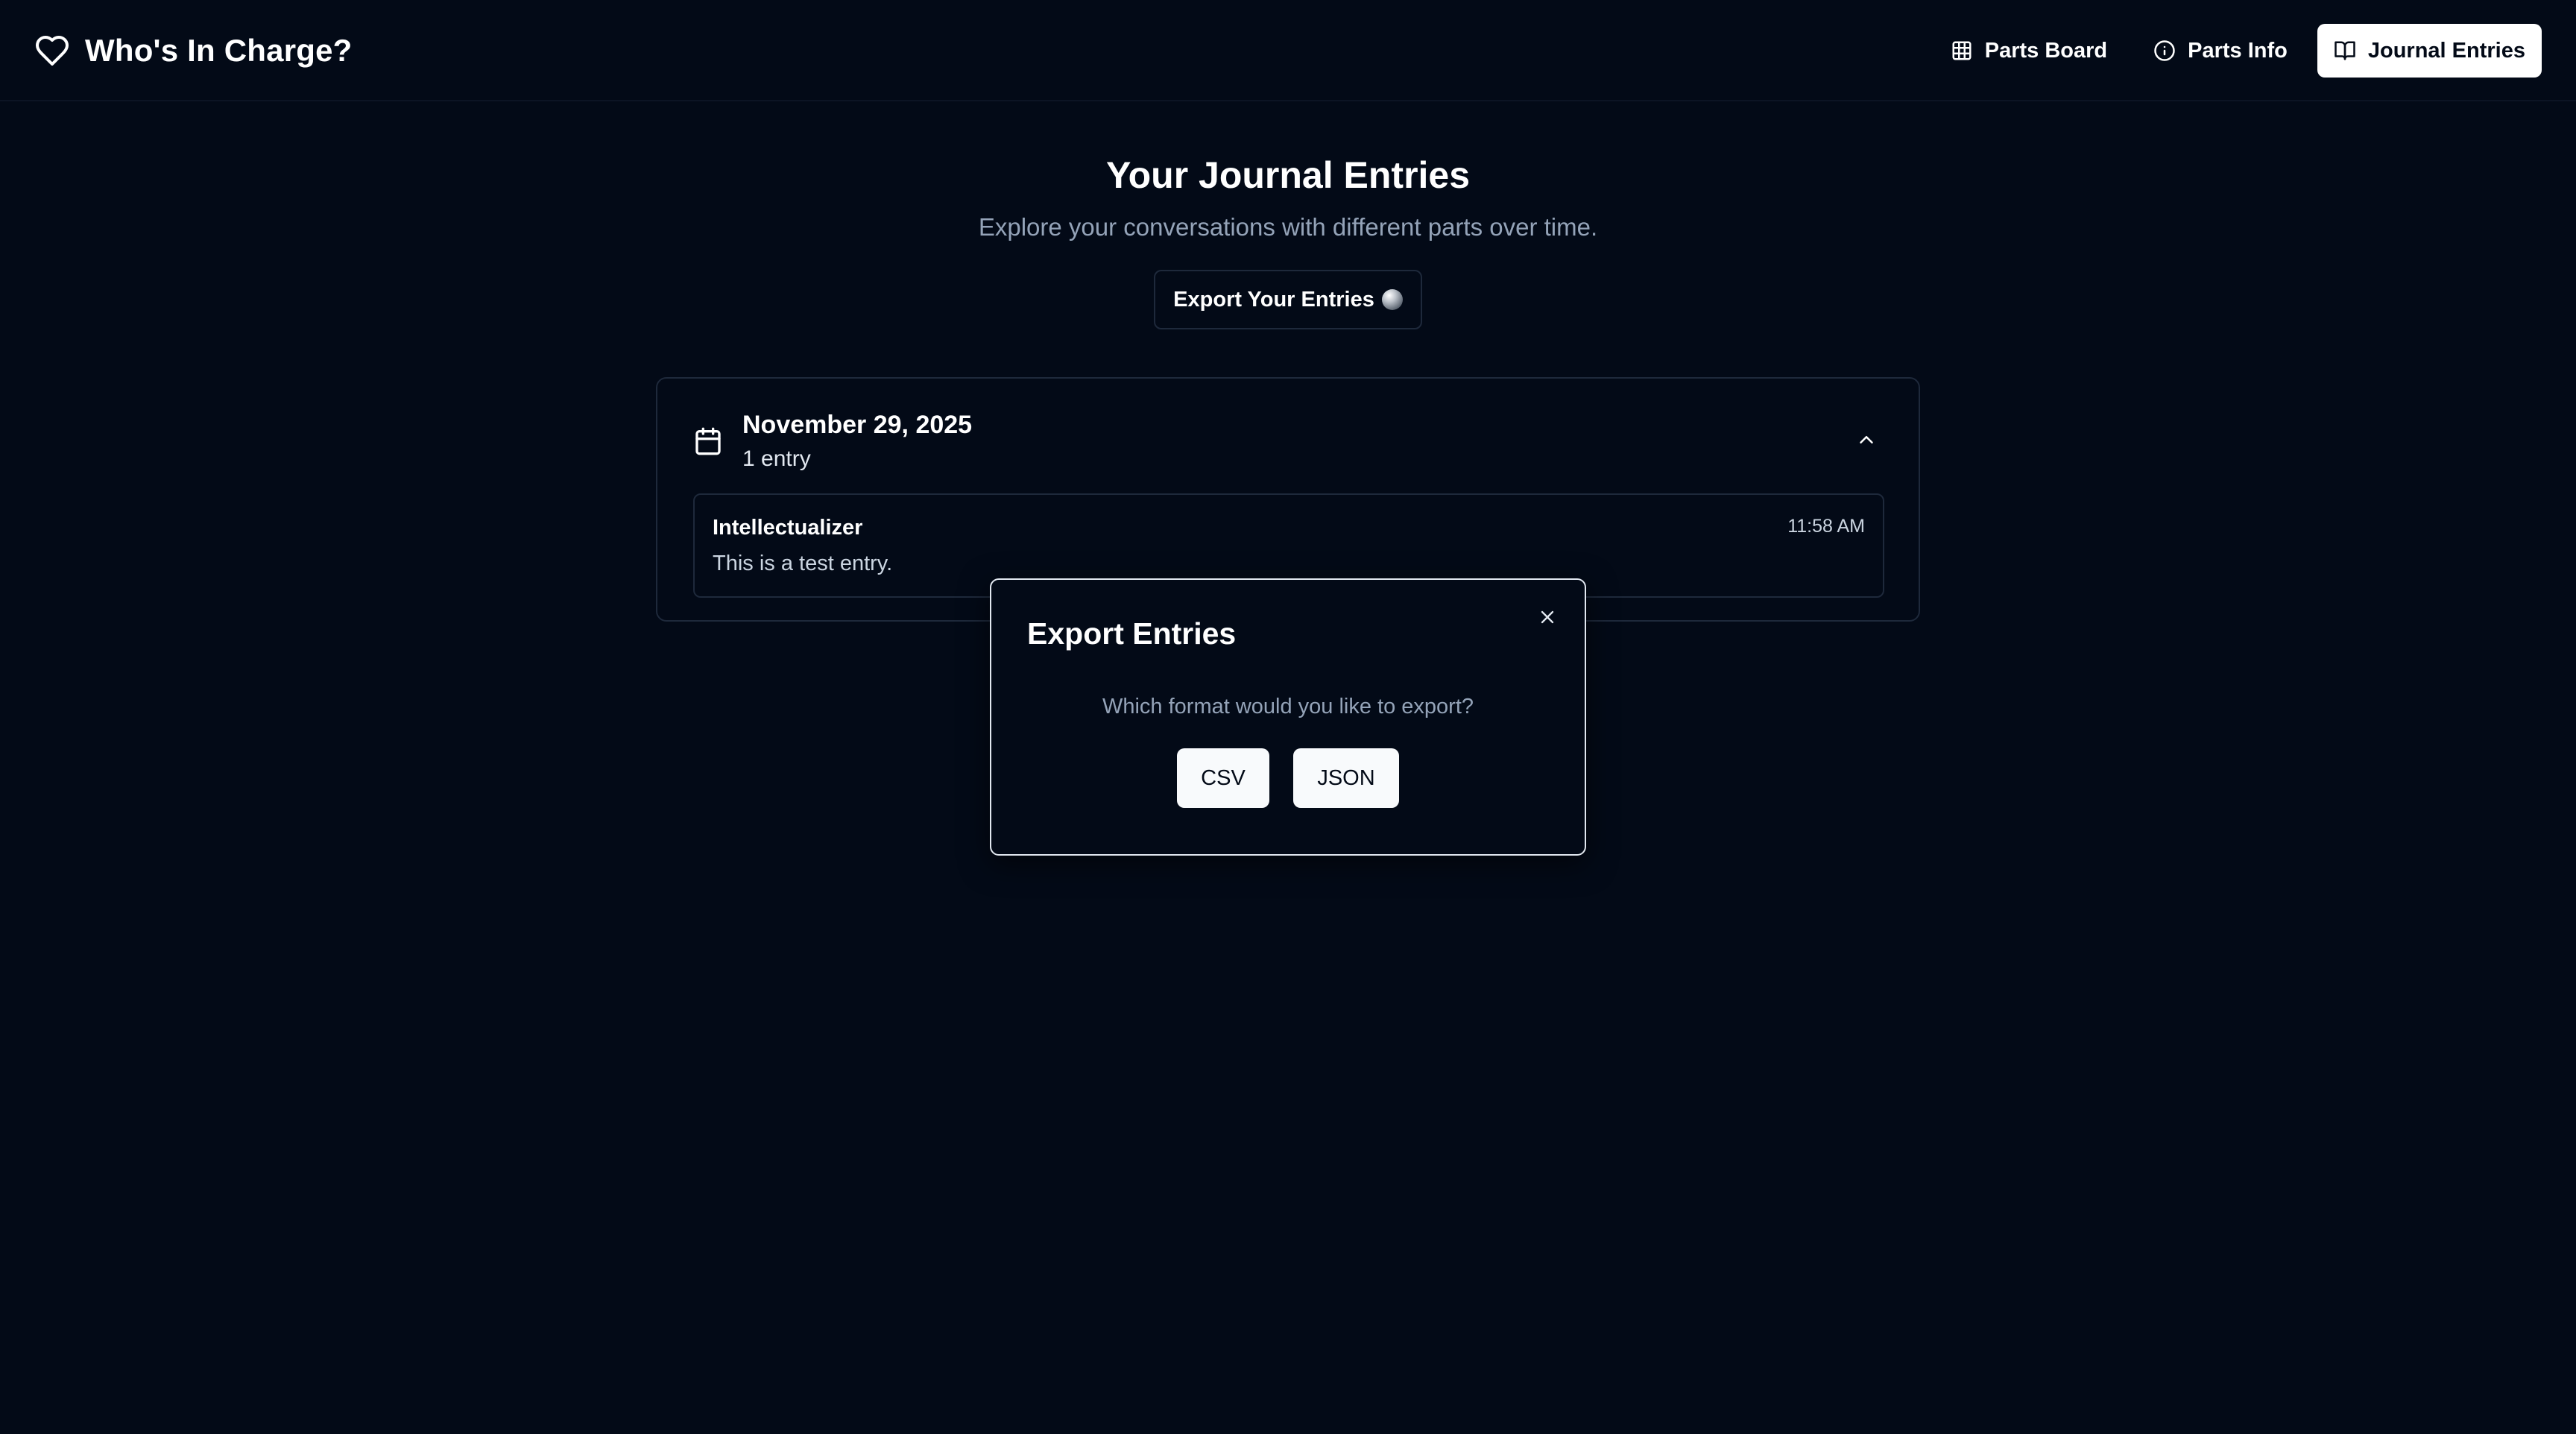  I want to click on app-title: Who's In Charge?, so click(219, 51).